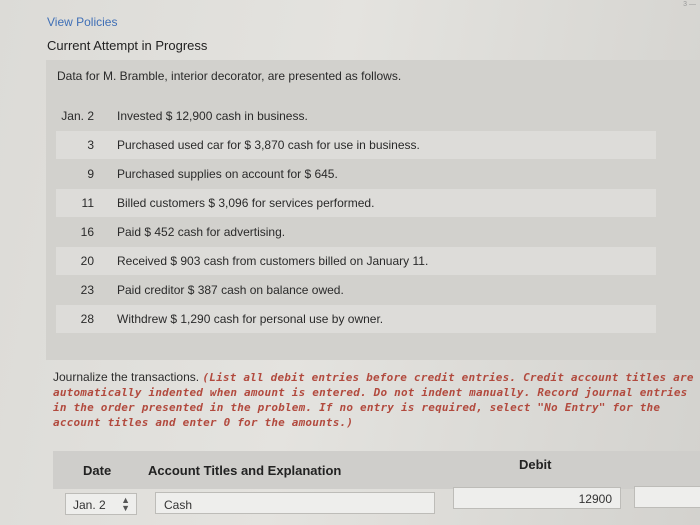  What do you see at coordinates (295, 503) in the screenshot?
I see `account-title-input: Cash` at bounding box center [295, 503].